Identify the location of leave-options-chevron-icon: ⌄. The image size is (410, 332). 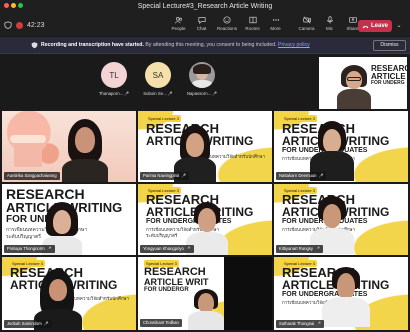
(399, 26).